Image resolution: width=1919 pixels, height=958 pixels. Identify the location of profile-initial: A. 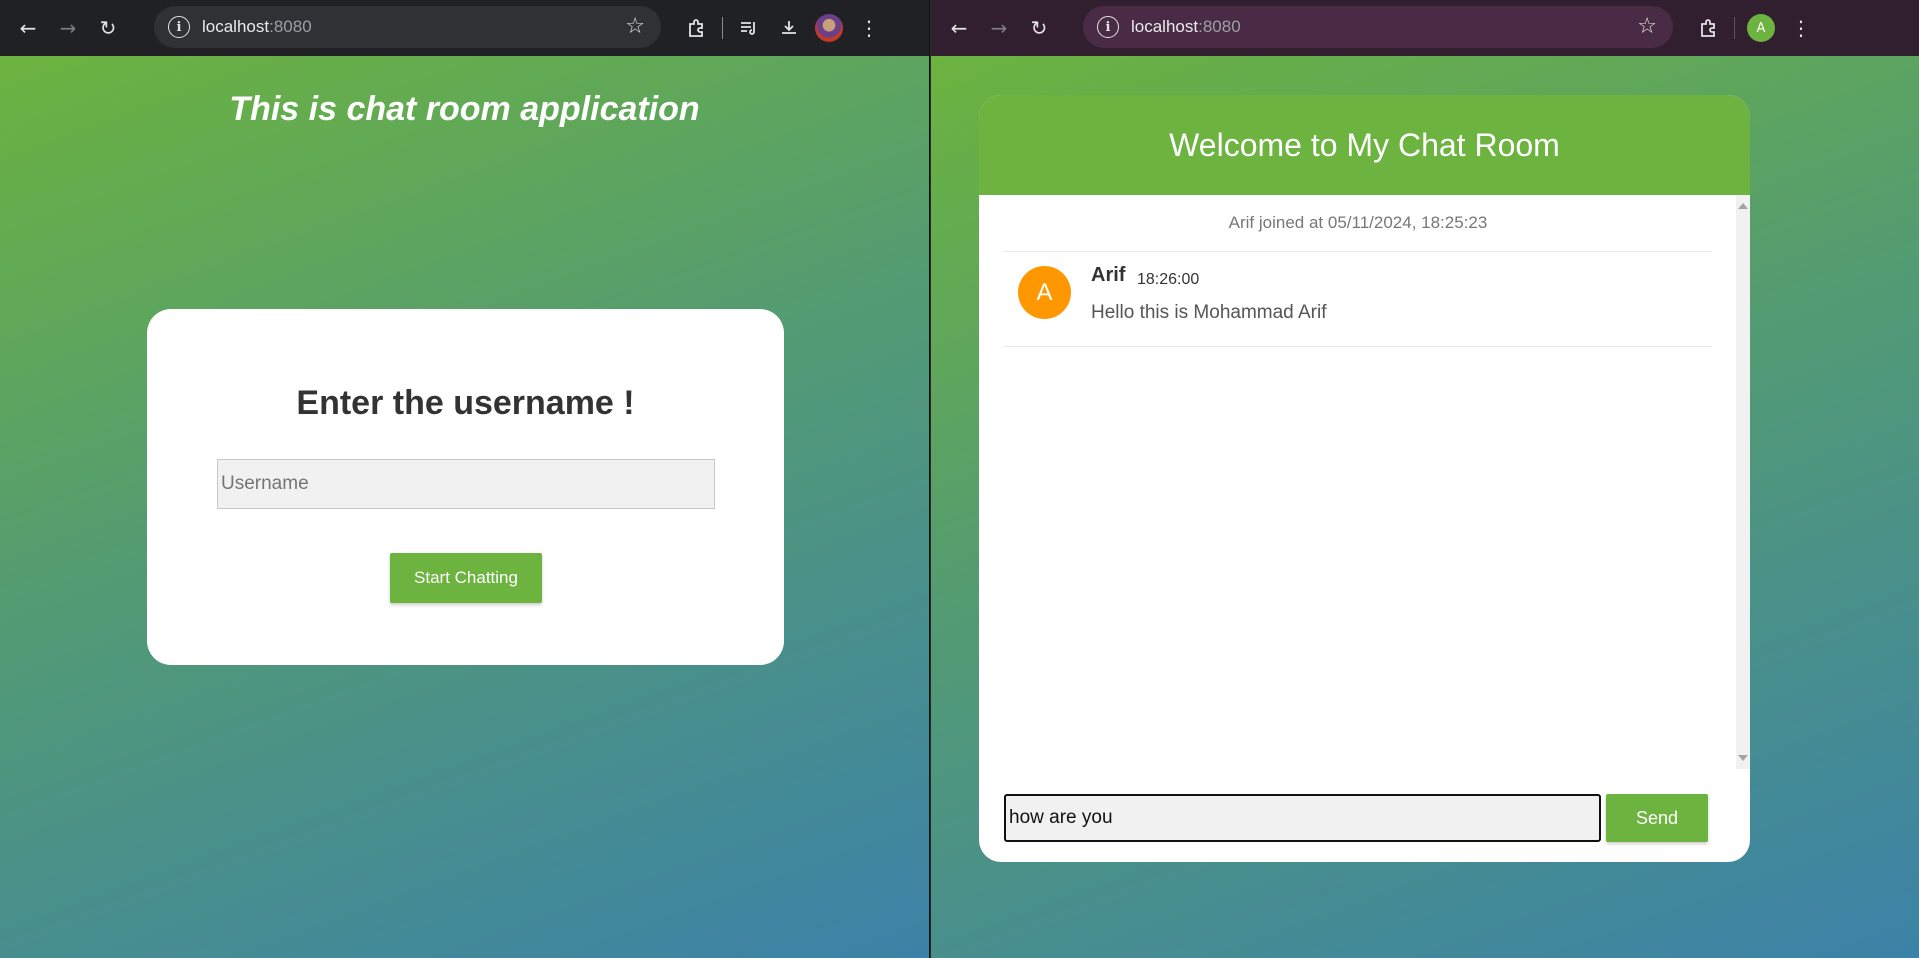
(1761, 28).